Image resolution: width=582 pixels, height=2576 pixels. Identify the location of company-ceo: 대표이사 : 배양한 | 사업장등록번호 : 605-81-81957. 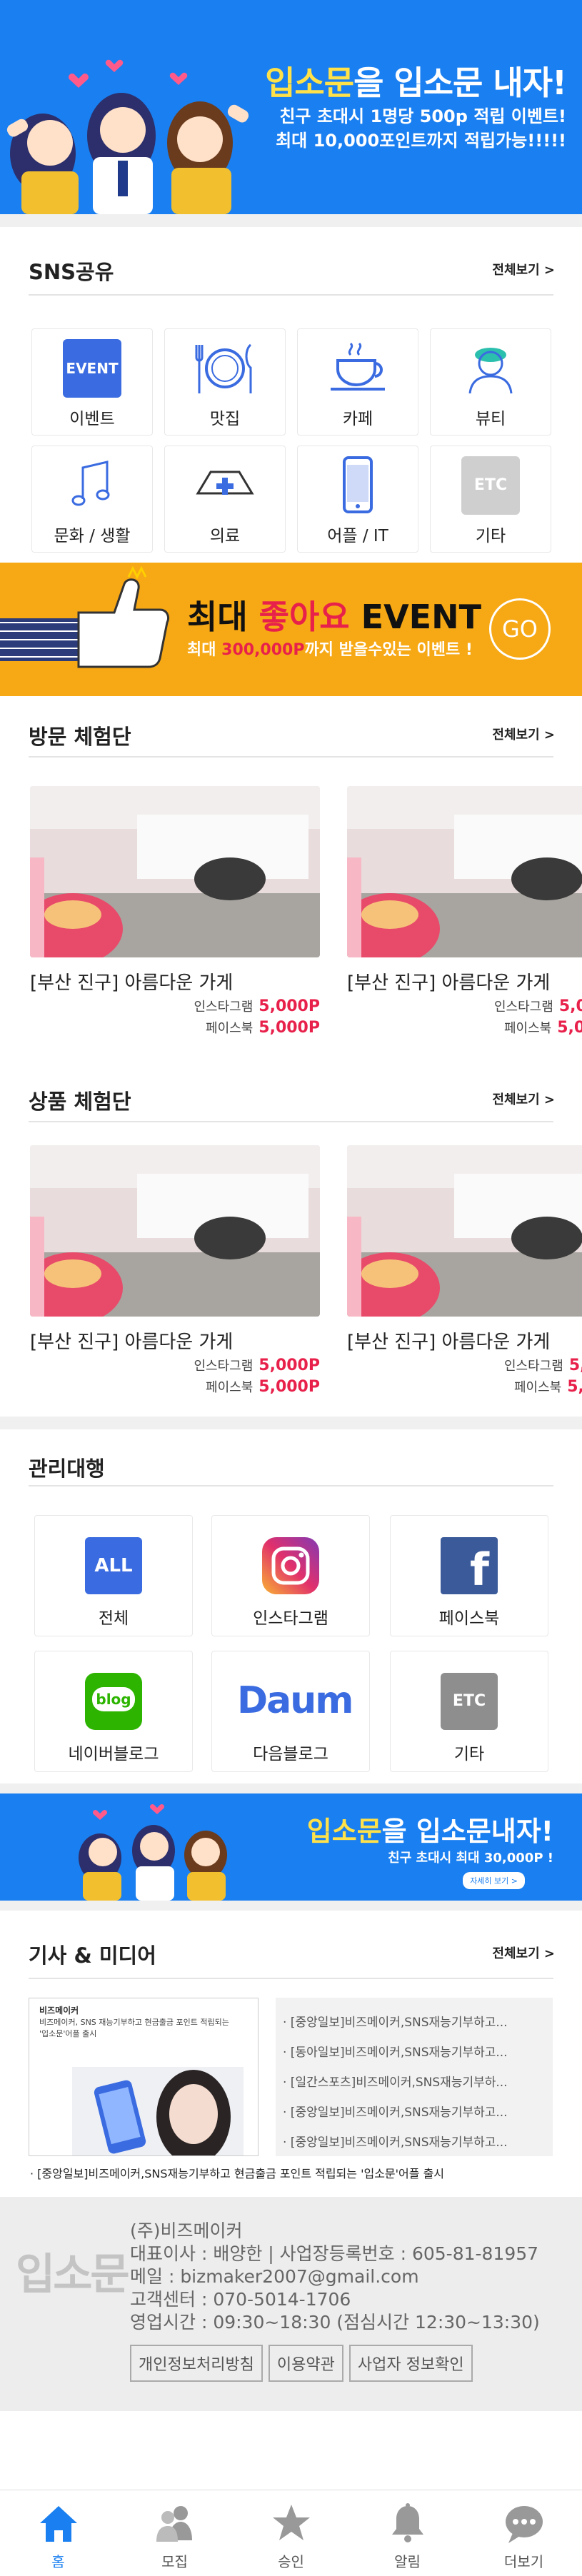
(334, 2253).